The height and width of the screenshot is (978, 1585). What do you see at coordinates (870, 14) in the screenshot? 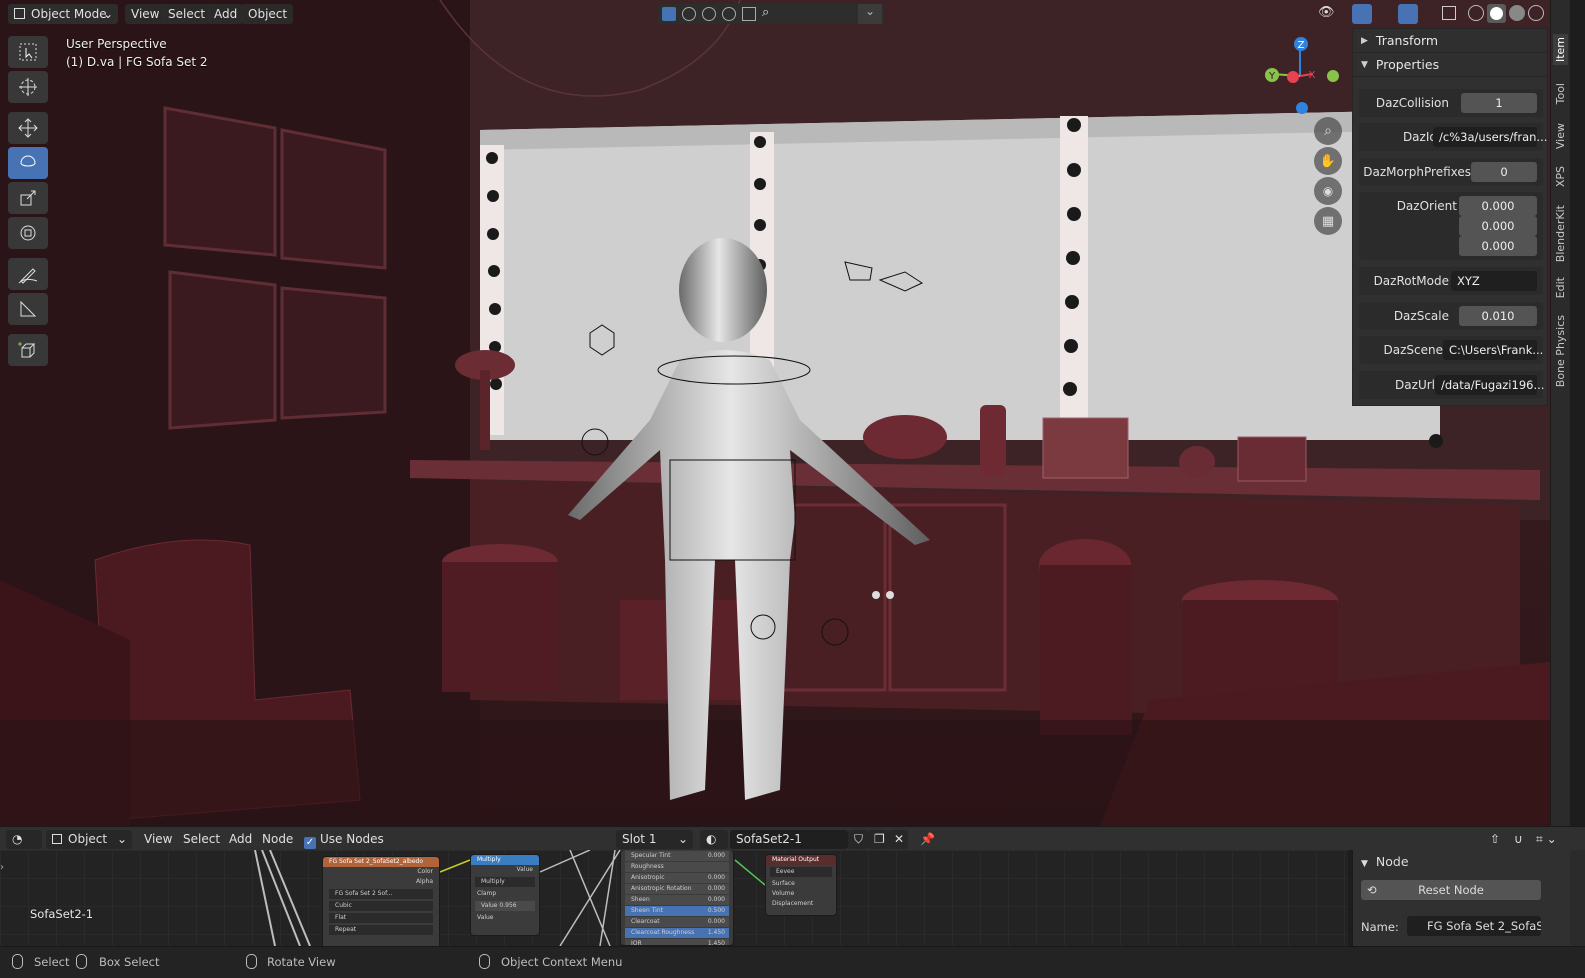
I see `chevron-down-icon: ⌄` at bounding box center [870, 14].